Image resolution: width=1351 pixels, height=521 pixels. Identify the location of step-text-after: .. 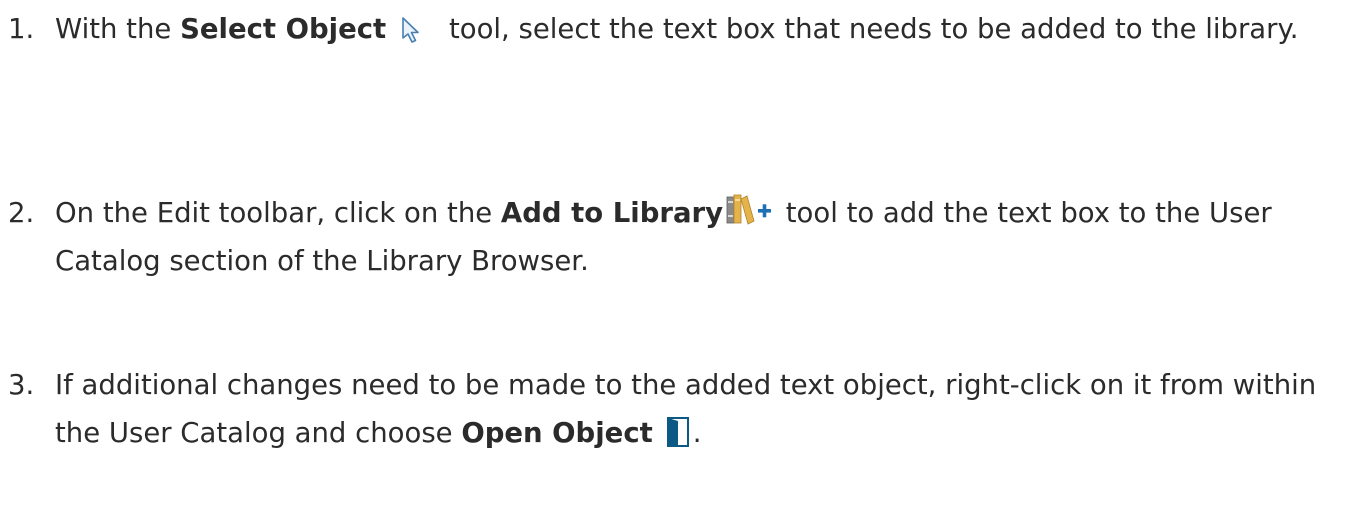
(697, 433).